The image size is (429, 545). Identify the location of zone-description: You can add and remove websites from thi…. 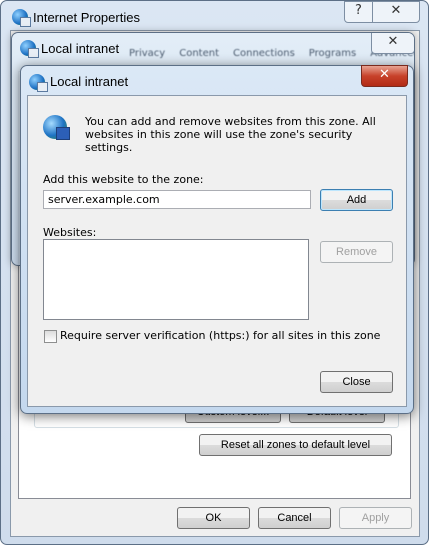
(230, 134).